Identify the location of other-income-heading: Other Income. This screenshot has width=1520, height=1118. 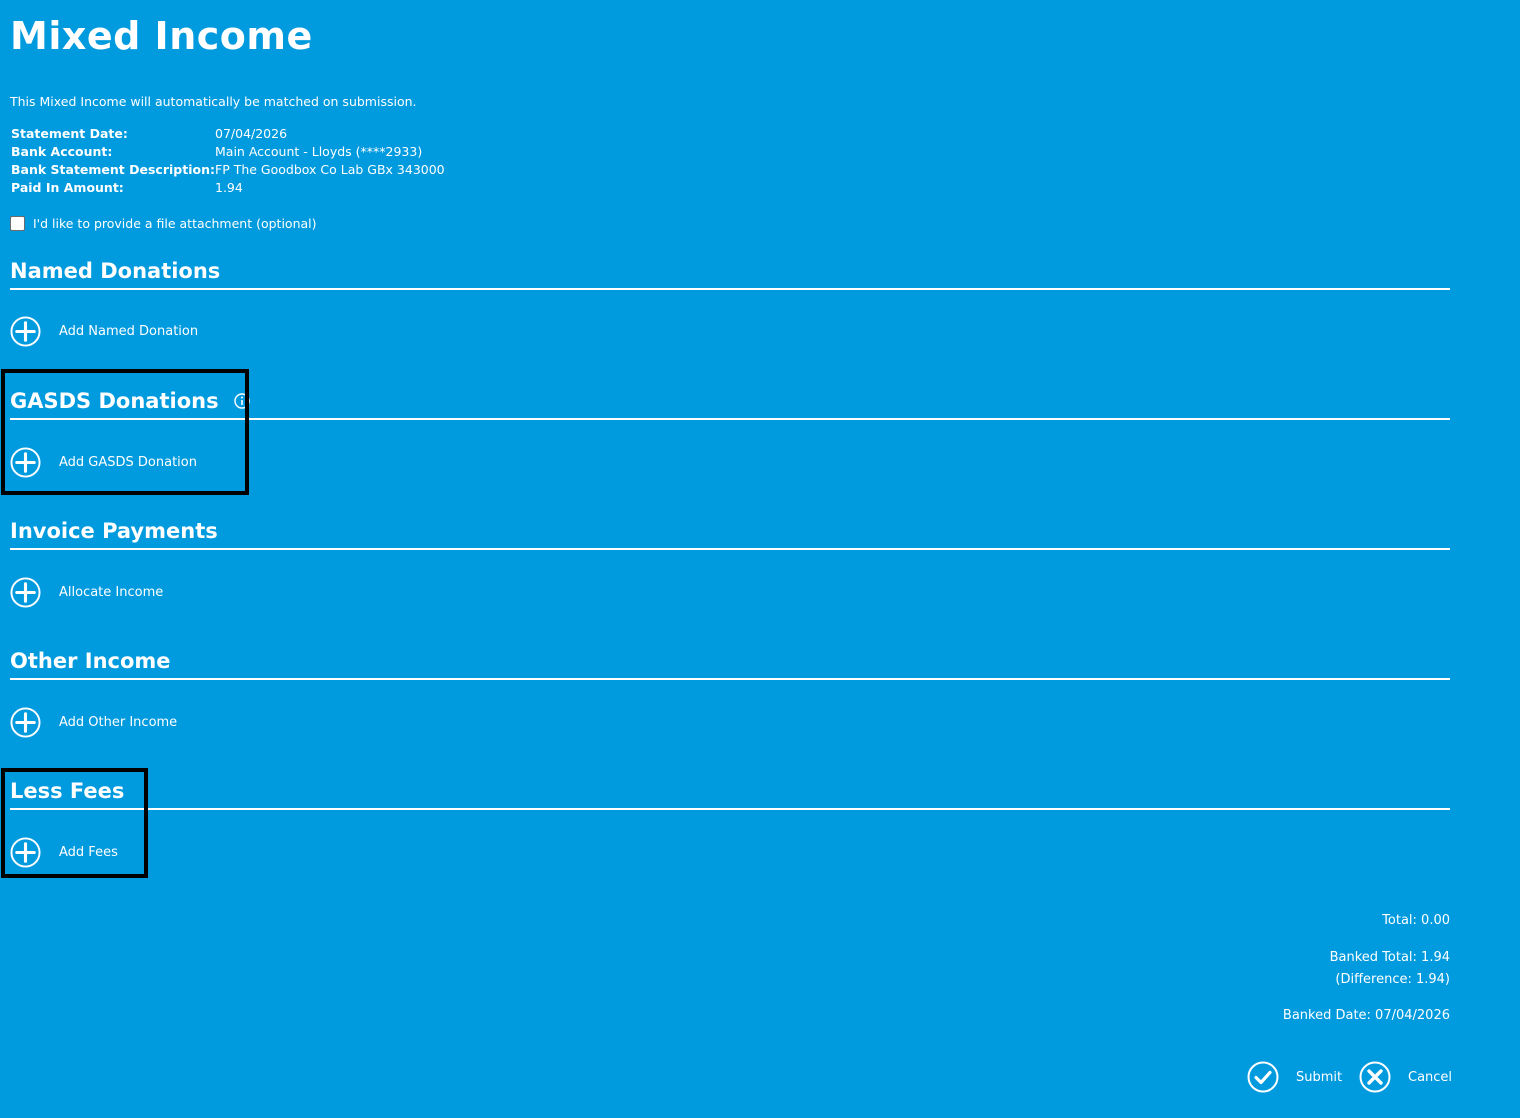
(90, 661).